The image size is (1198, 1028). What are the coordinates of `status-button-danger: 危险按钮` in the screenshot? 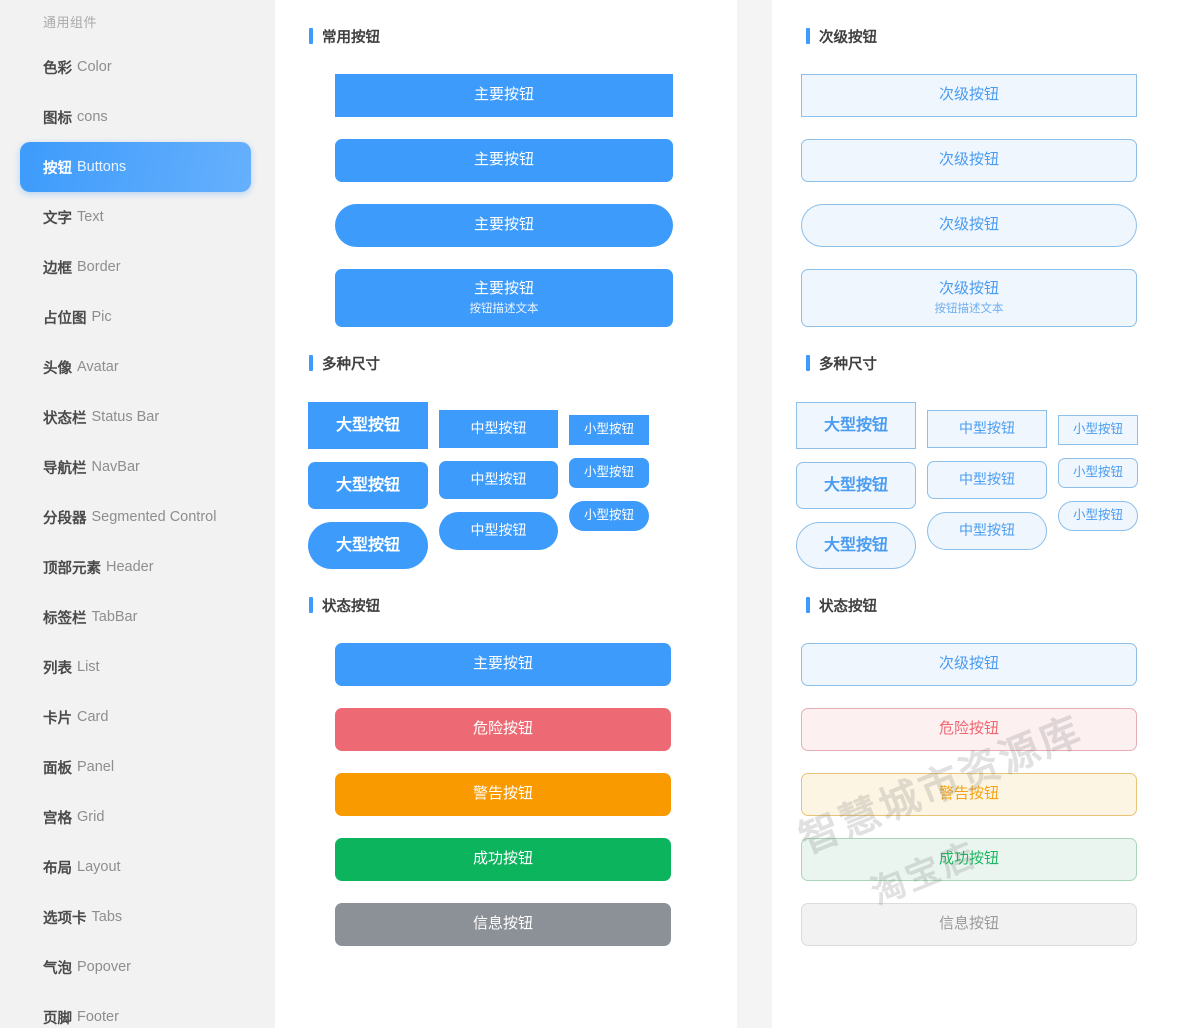 It's located at (503, 729).